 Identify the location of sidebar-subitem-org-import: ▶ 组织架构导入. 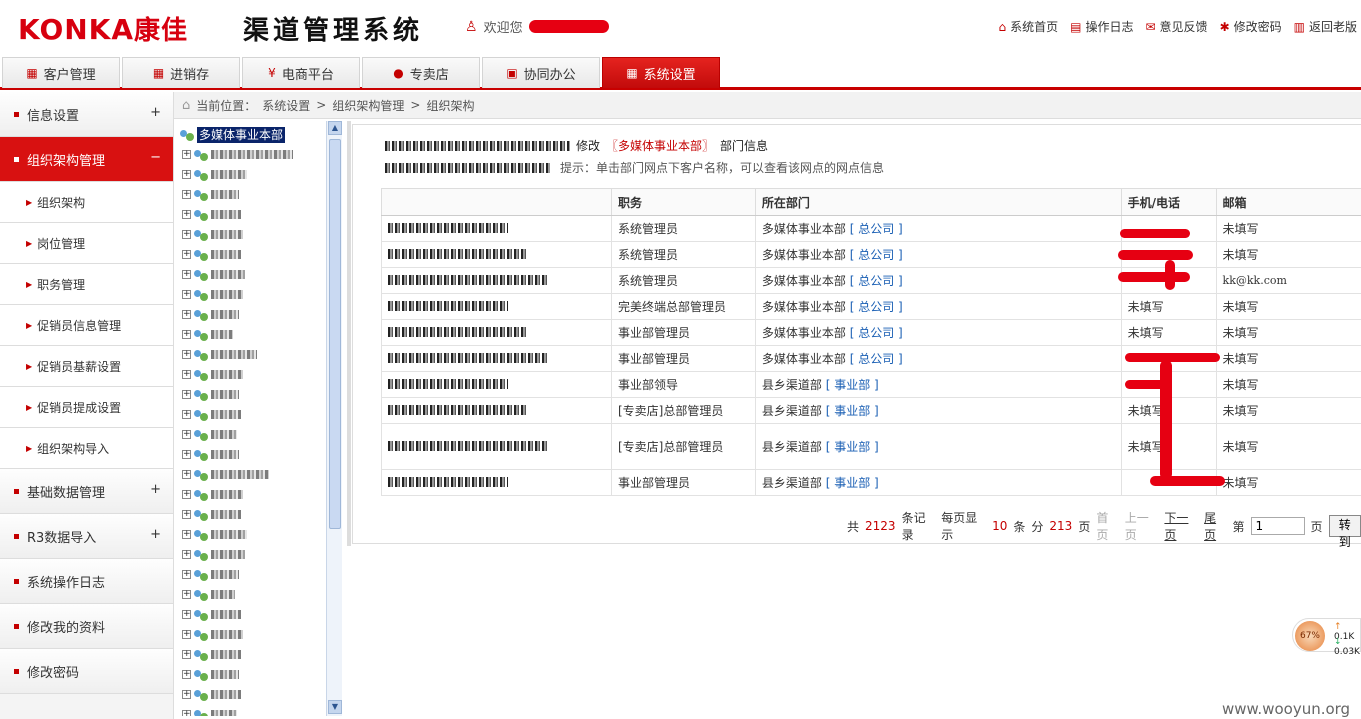
(86, 448).